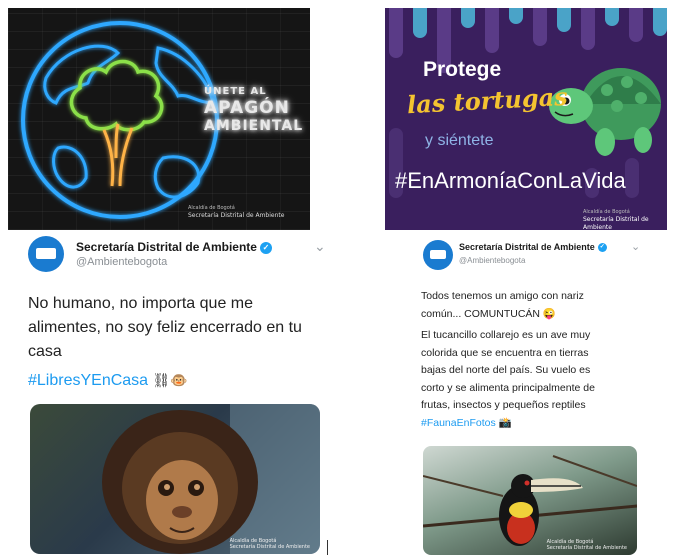  What do you see at coordinates (327, 547) in the screenshot?
I see `divider-line` at bounding box center [327, 547].